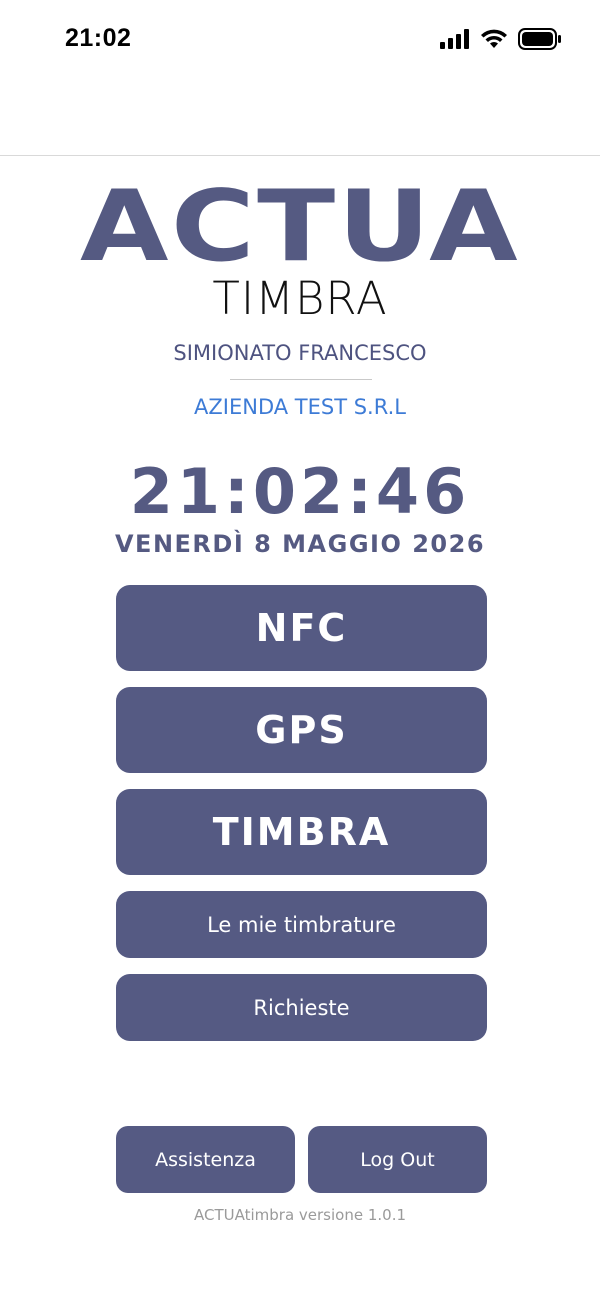  Describe the element at coordinates (301, 379) in the screenshot. I see `user-divider` at that location.